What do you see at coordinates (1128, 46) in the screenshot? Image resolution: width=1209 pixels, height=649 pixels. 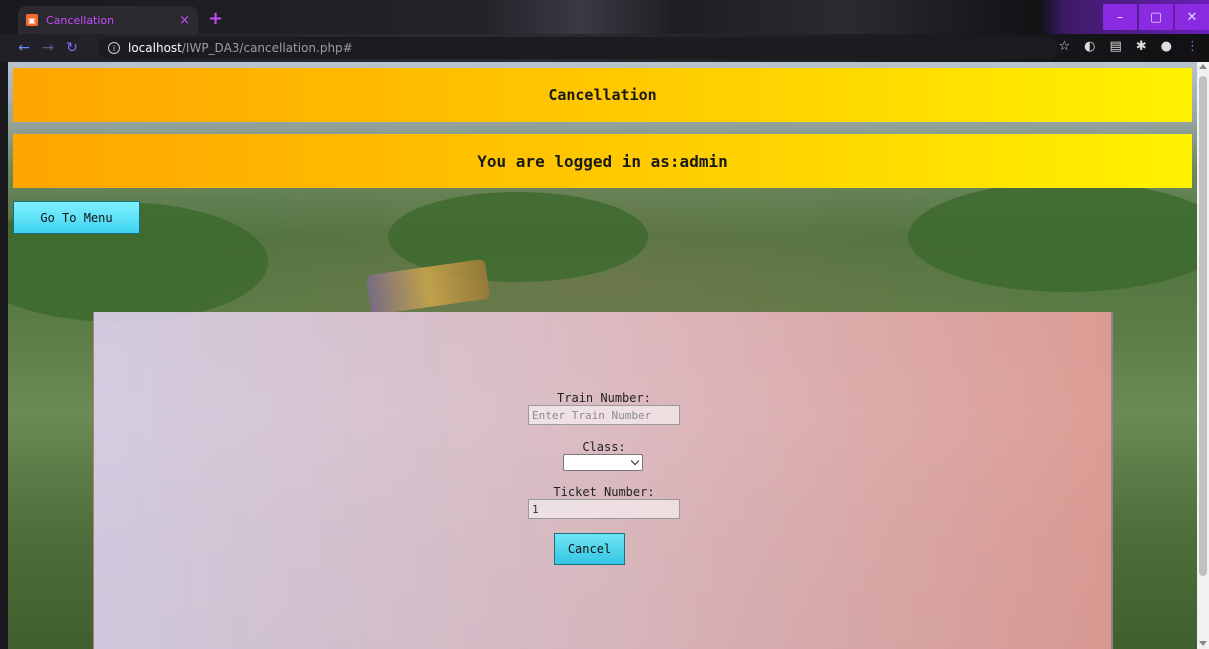 I see `toolbar-icons: ☆ ◐ ▤ ✱ ● ⋮` at bounding box center [1128, 46].